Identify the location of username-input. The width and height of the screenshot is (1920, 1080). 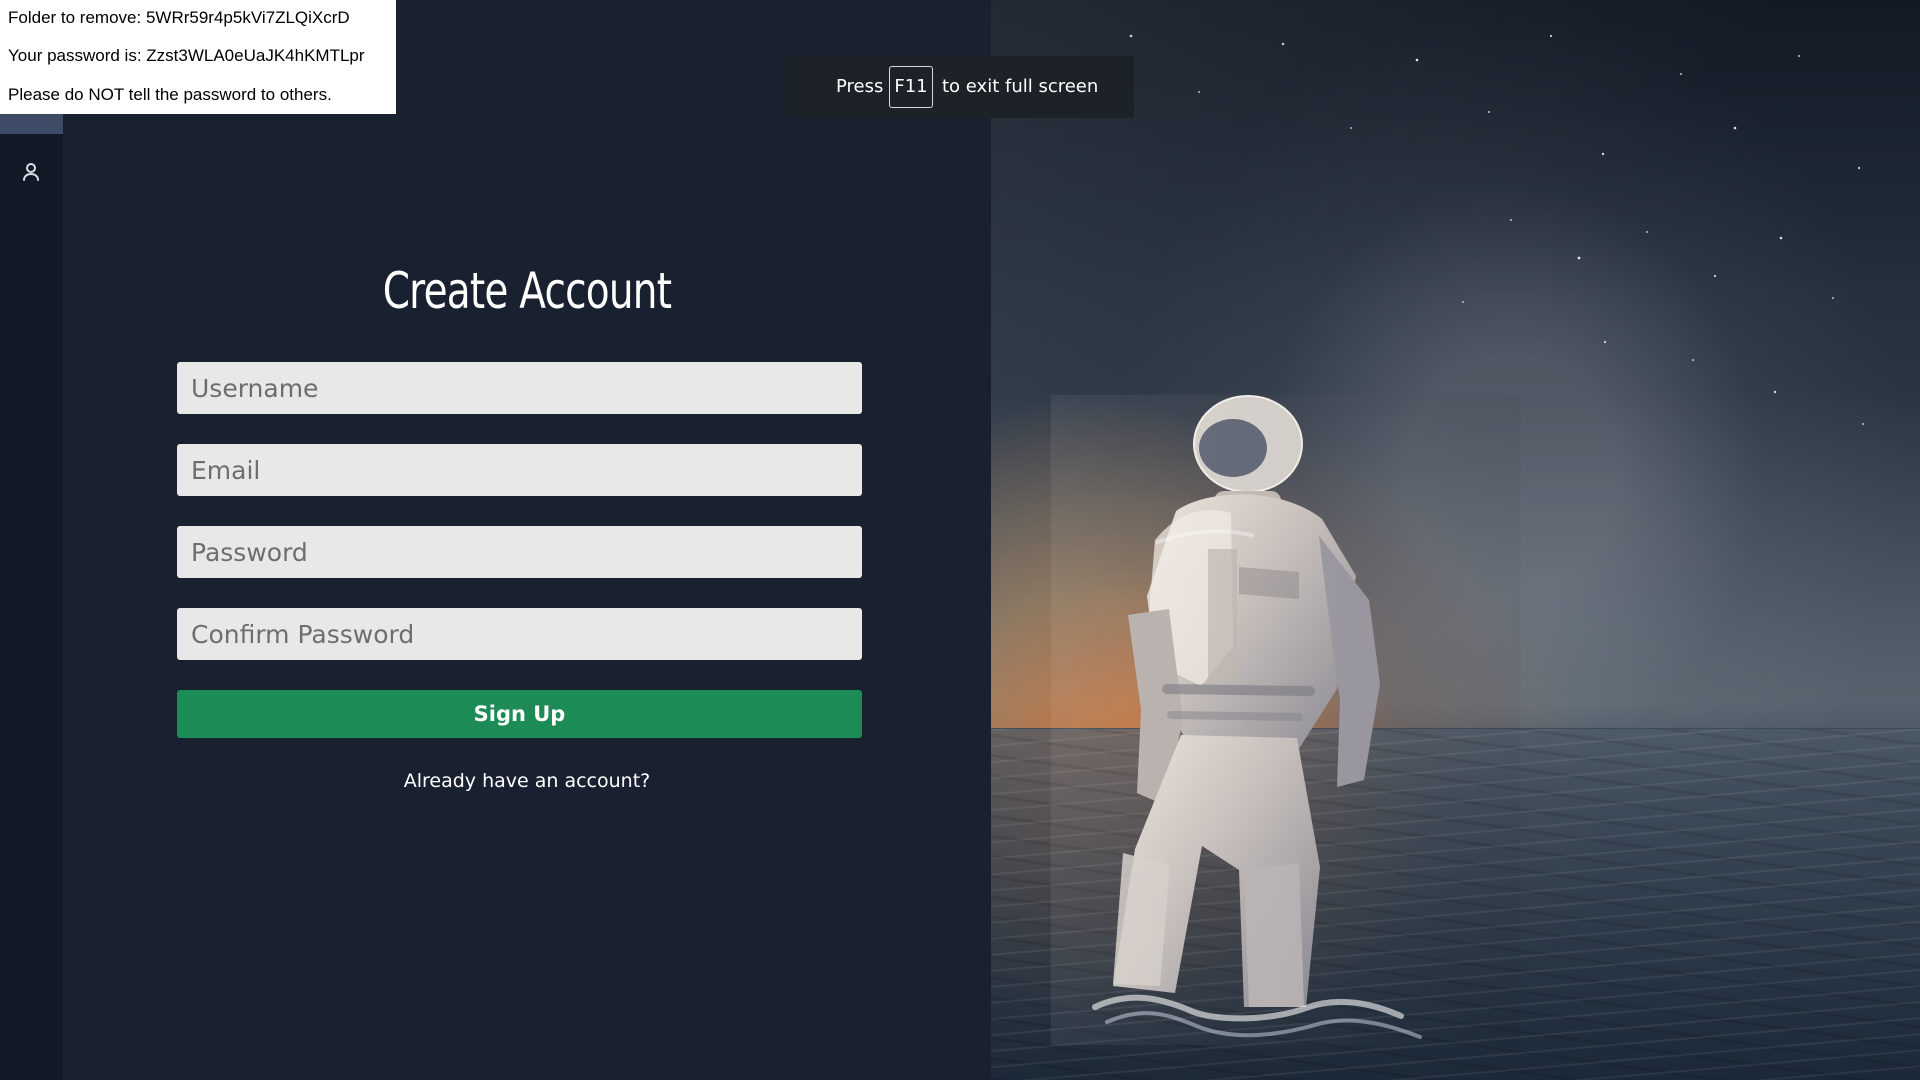
(519, 388).